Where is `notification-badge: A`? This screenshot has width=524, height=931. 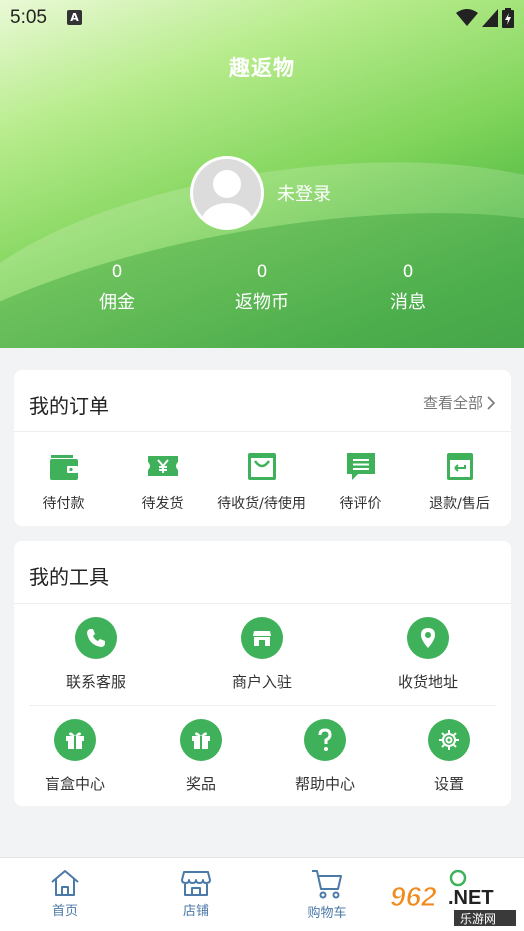
notification-badge: A is located at coordinates (74, 17).